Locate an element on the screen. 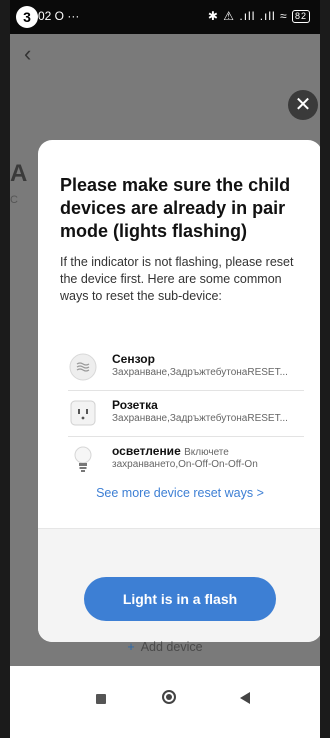  status-icons: ✱ ⚠ .ıll .ıll ≈ 82 is located at coordinates (259, 16).